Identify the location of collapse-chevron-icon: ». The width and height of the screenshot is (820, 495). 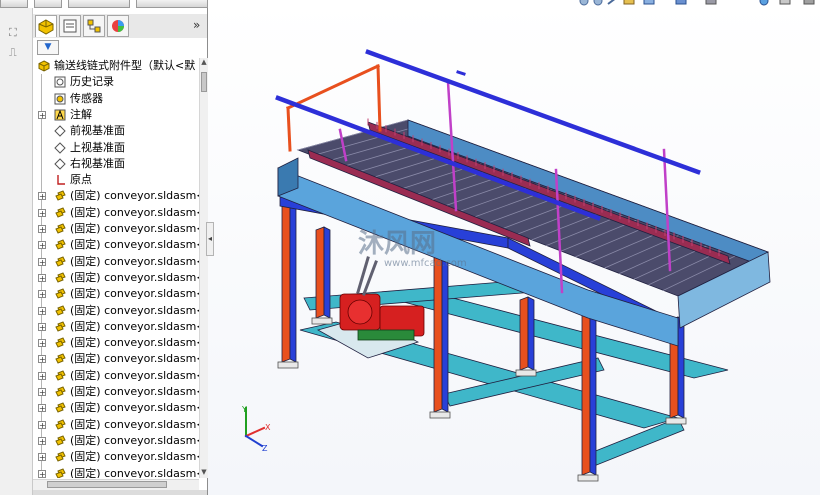
(196, 25).